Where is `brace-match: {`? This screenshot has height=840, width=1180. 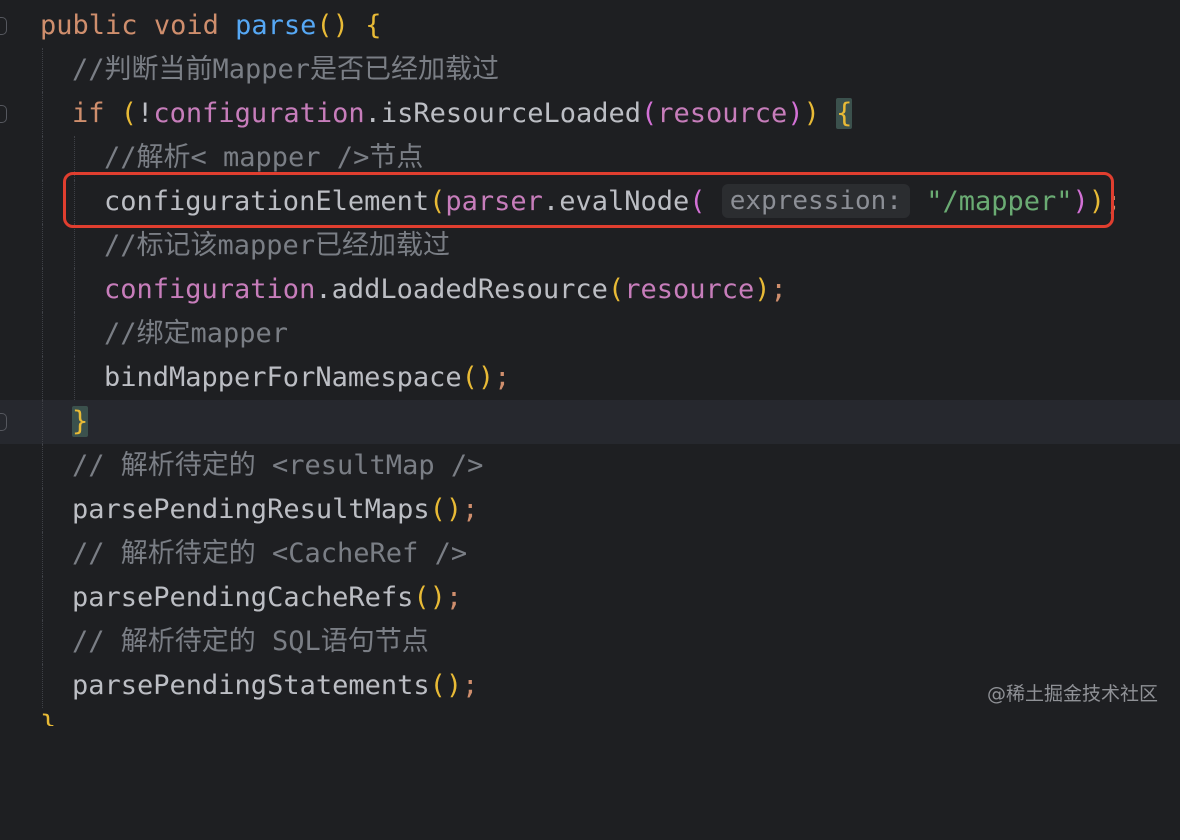 brace-match: { is located at coordinates (844, 113).